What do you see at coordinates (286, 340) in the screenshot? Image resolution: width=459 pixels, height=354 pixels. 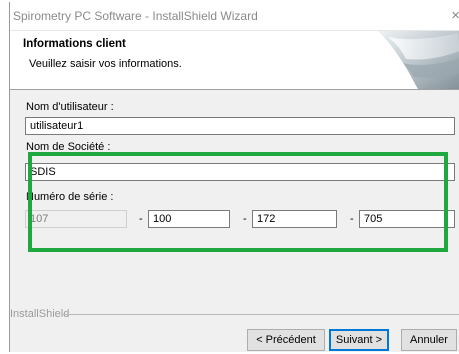 I see `back-button: < Précédent` at bounding box center [286, 340].